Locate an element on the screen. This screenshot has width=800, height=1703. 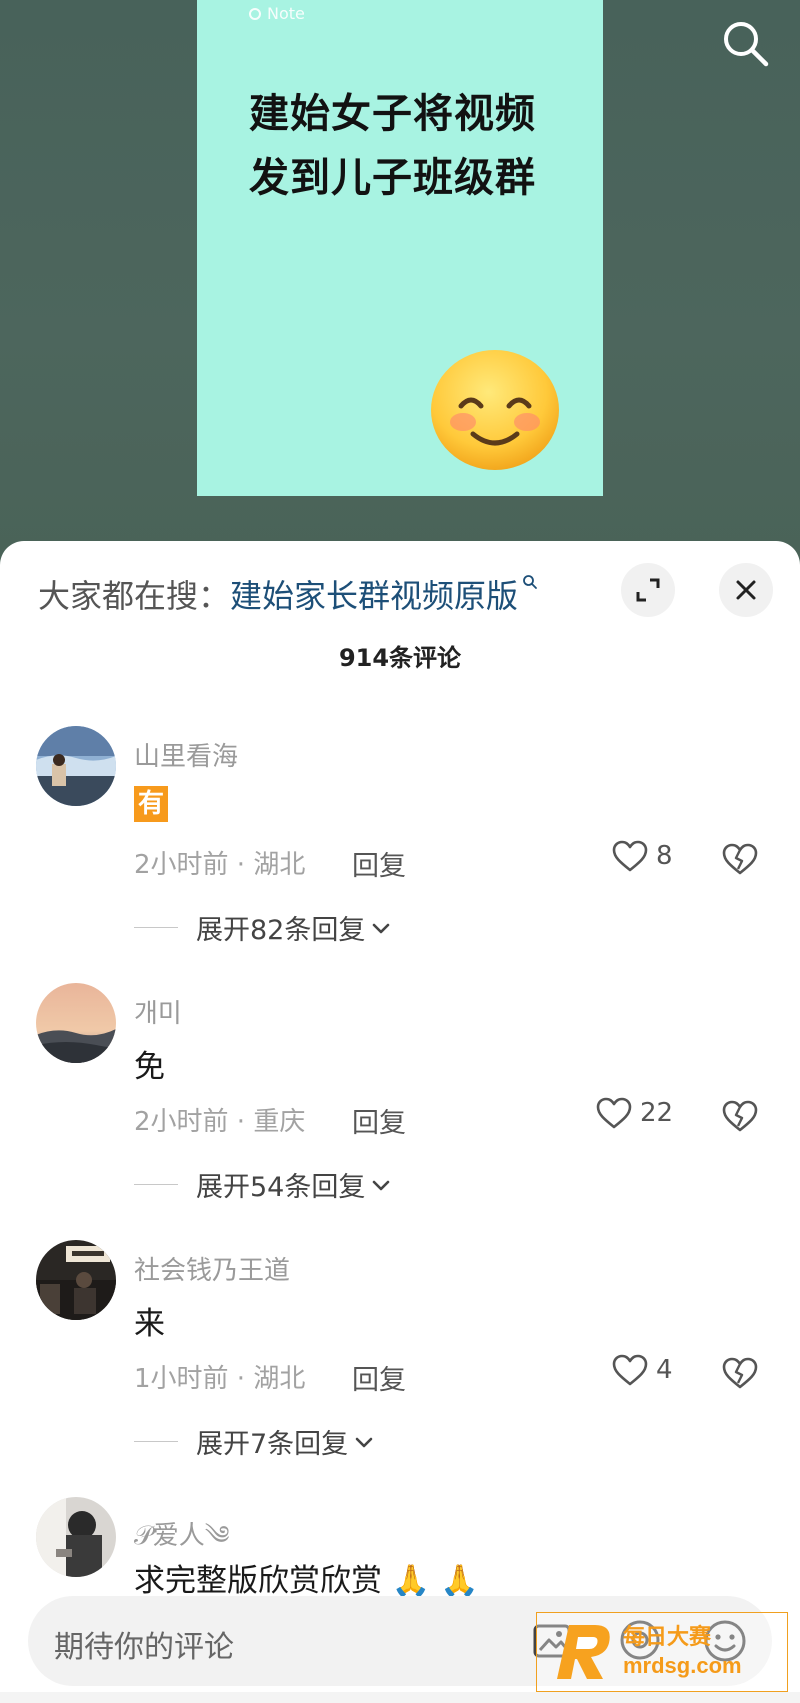
watermark-logo-icon is located at coordinates (583, 1652).